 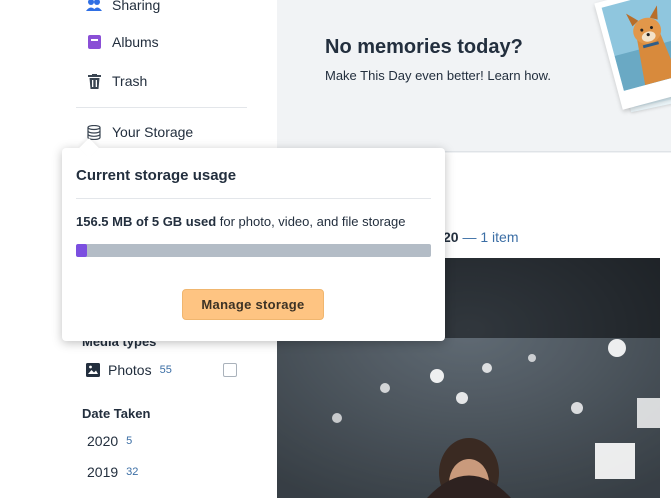 I want to click on filter-year-2020: 2020 5, so click(x=109, y=441).